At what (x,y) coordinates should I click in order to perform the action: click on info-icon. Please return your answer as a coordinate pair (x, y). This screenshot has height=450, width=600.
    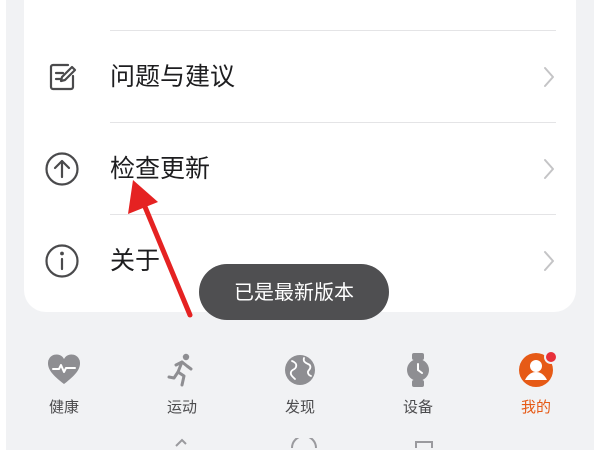
    Looking at the image, I should click on (62, 261).